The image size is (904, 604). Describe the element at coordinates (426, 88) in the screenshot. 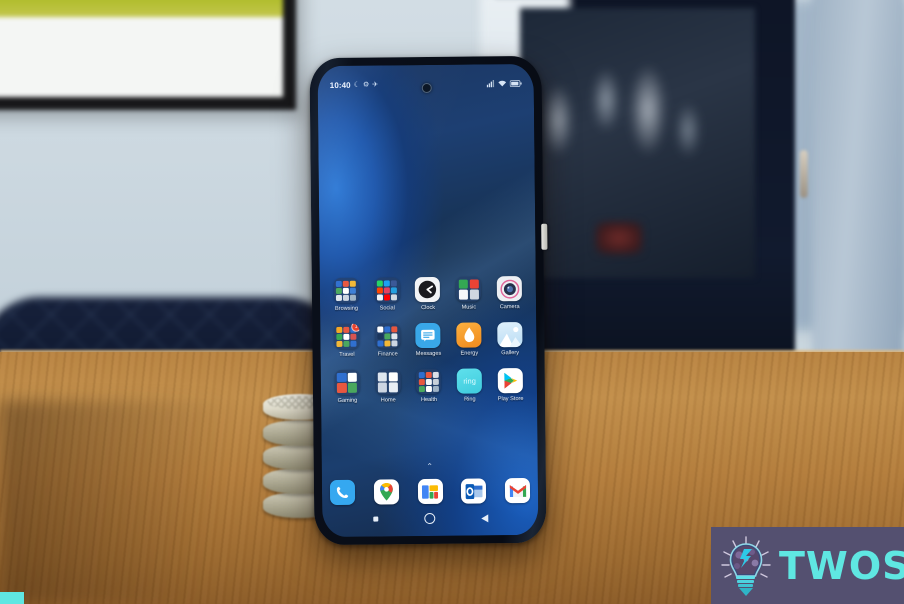

I see `punch-hole-camera` at that location.